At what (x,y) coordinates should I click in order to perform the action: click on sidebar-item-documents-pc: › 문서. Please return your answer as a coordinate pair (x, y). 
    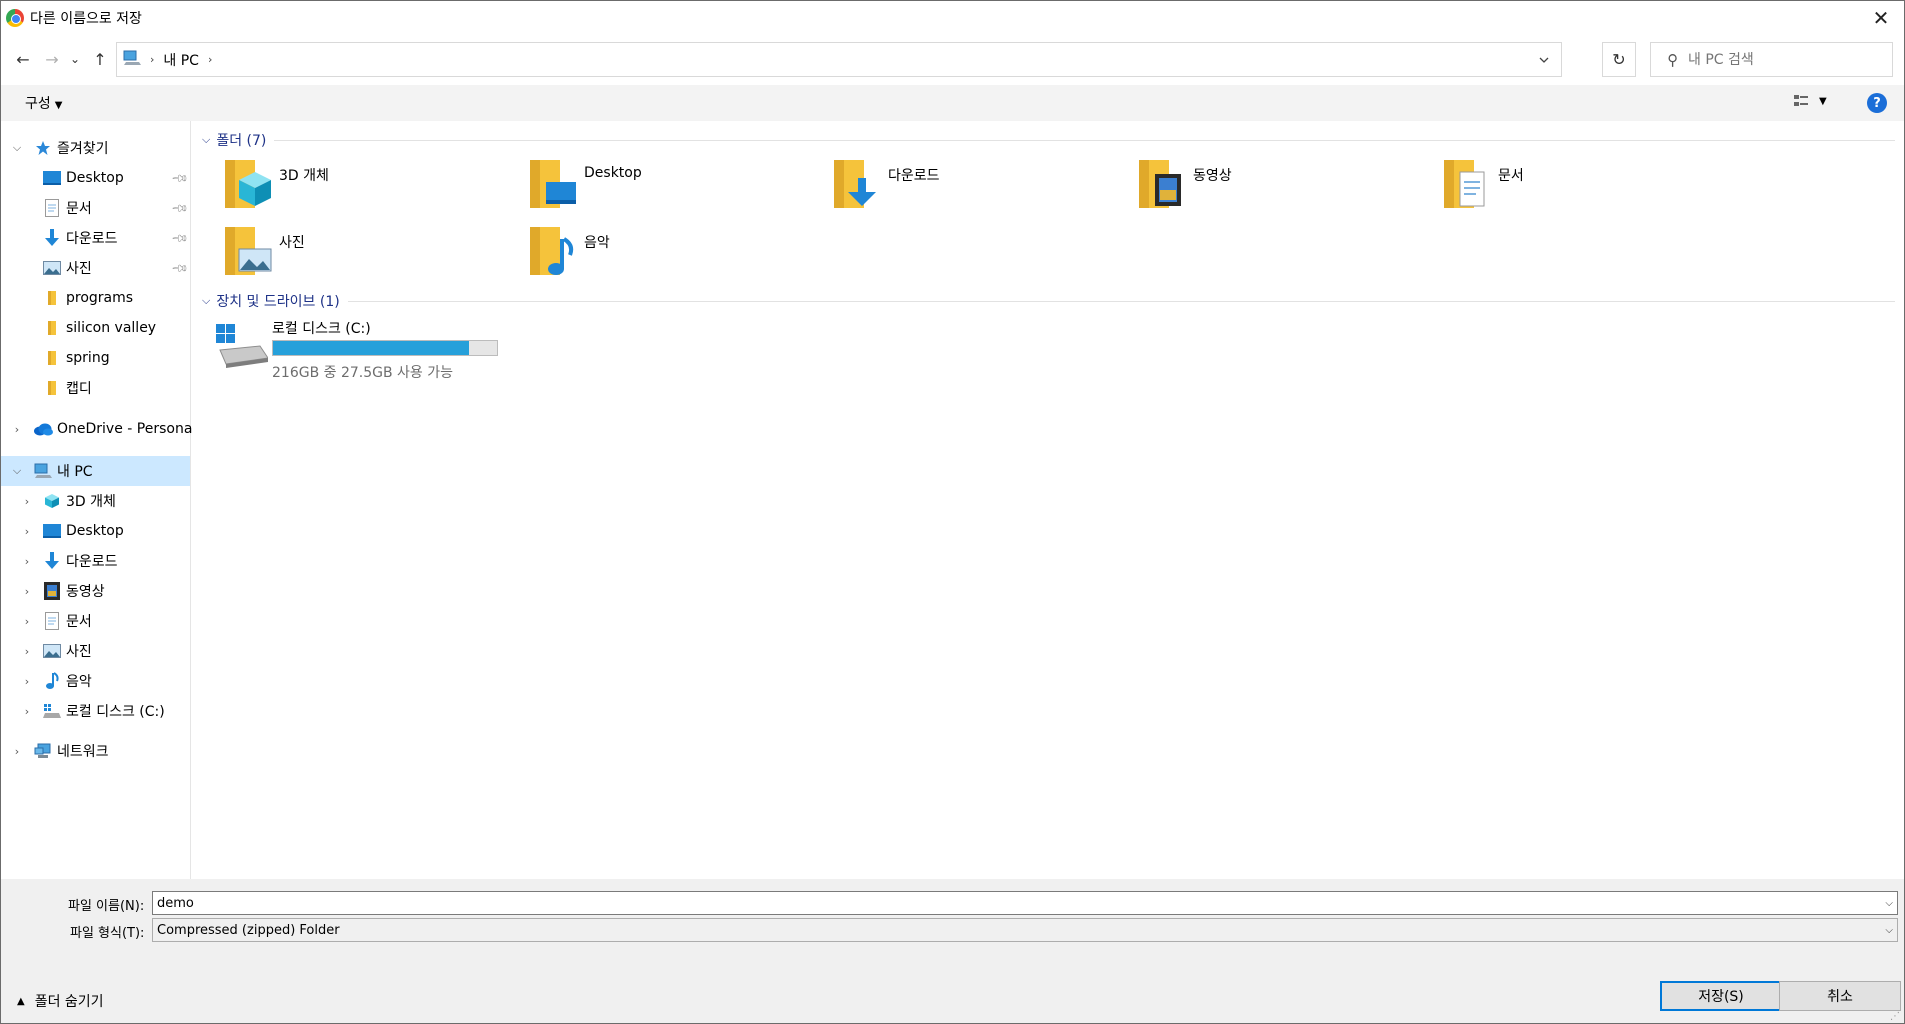
    Looking at the image, I should click on (95, 621).